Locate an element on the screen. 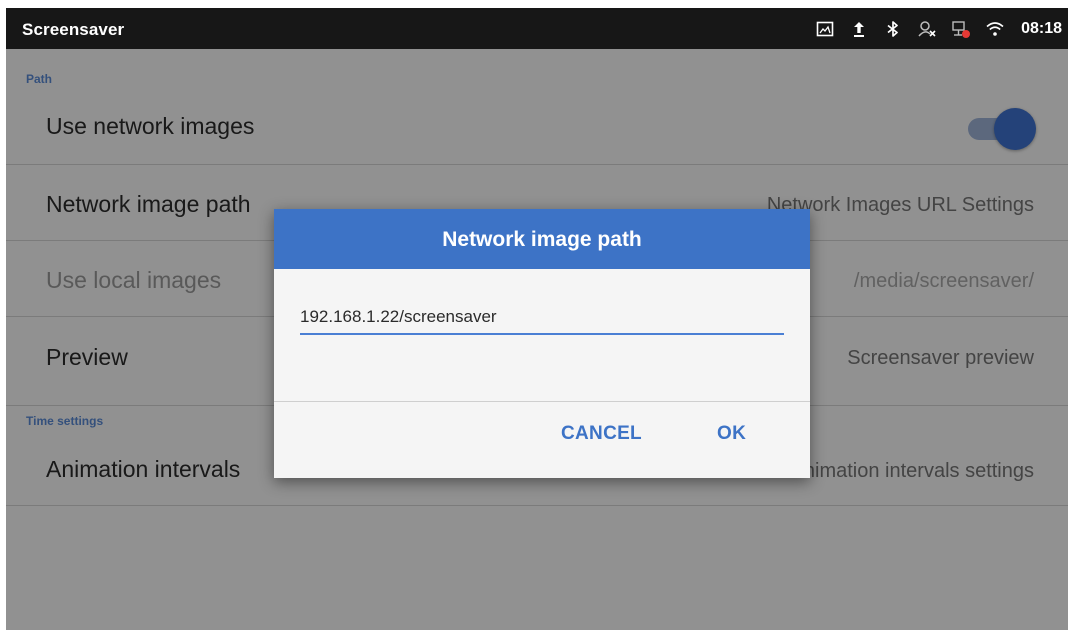 Image resolution: width=1068 pixels, height=630 pixels. status-bar: Screensaver 08:18 is located at coordinates (537, 28).